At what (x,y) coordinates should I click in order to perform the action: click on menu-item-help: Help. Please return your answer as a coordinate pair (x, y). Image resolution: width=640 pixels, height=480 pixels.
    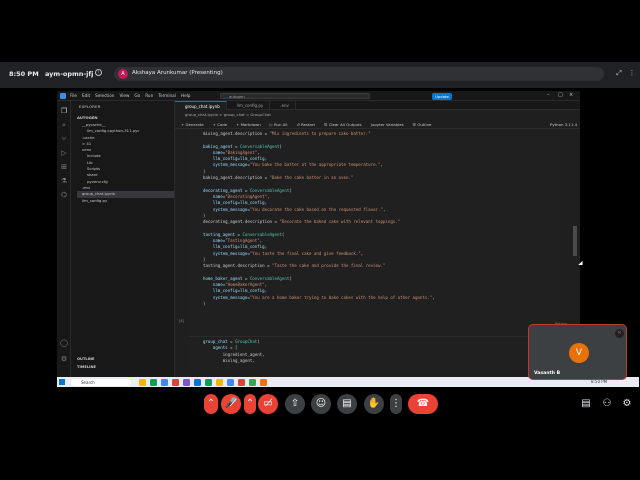
    Looking at the image, I should click on (186, 95).